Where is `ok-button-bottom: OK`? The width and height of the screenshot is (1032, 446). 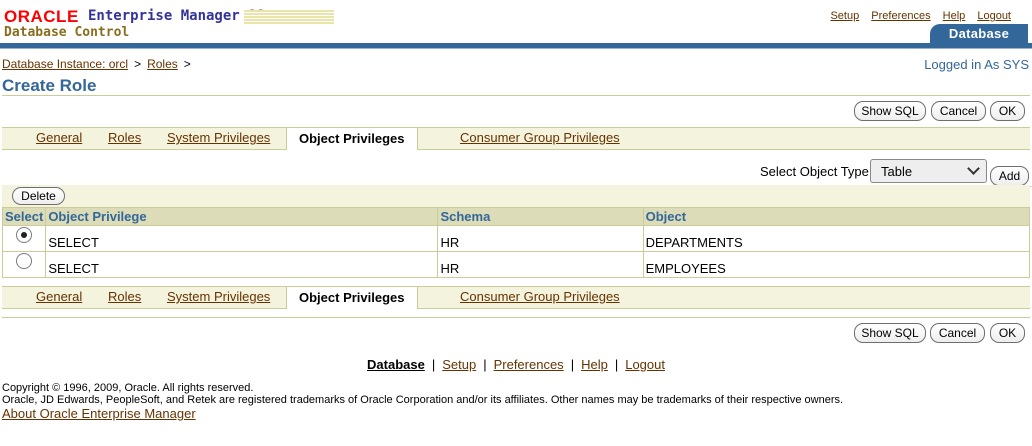
ok-button-bottom: OK is located at coordinates (1007, 333).